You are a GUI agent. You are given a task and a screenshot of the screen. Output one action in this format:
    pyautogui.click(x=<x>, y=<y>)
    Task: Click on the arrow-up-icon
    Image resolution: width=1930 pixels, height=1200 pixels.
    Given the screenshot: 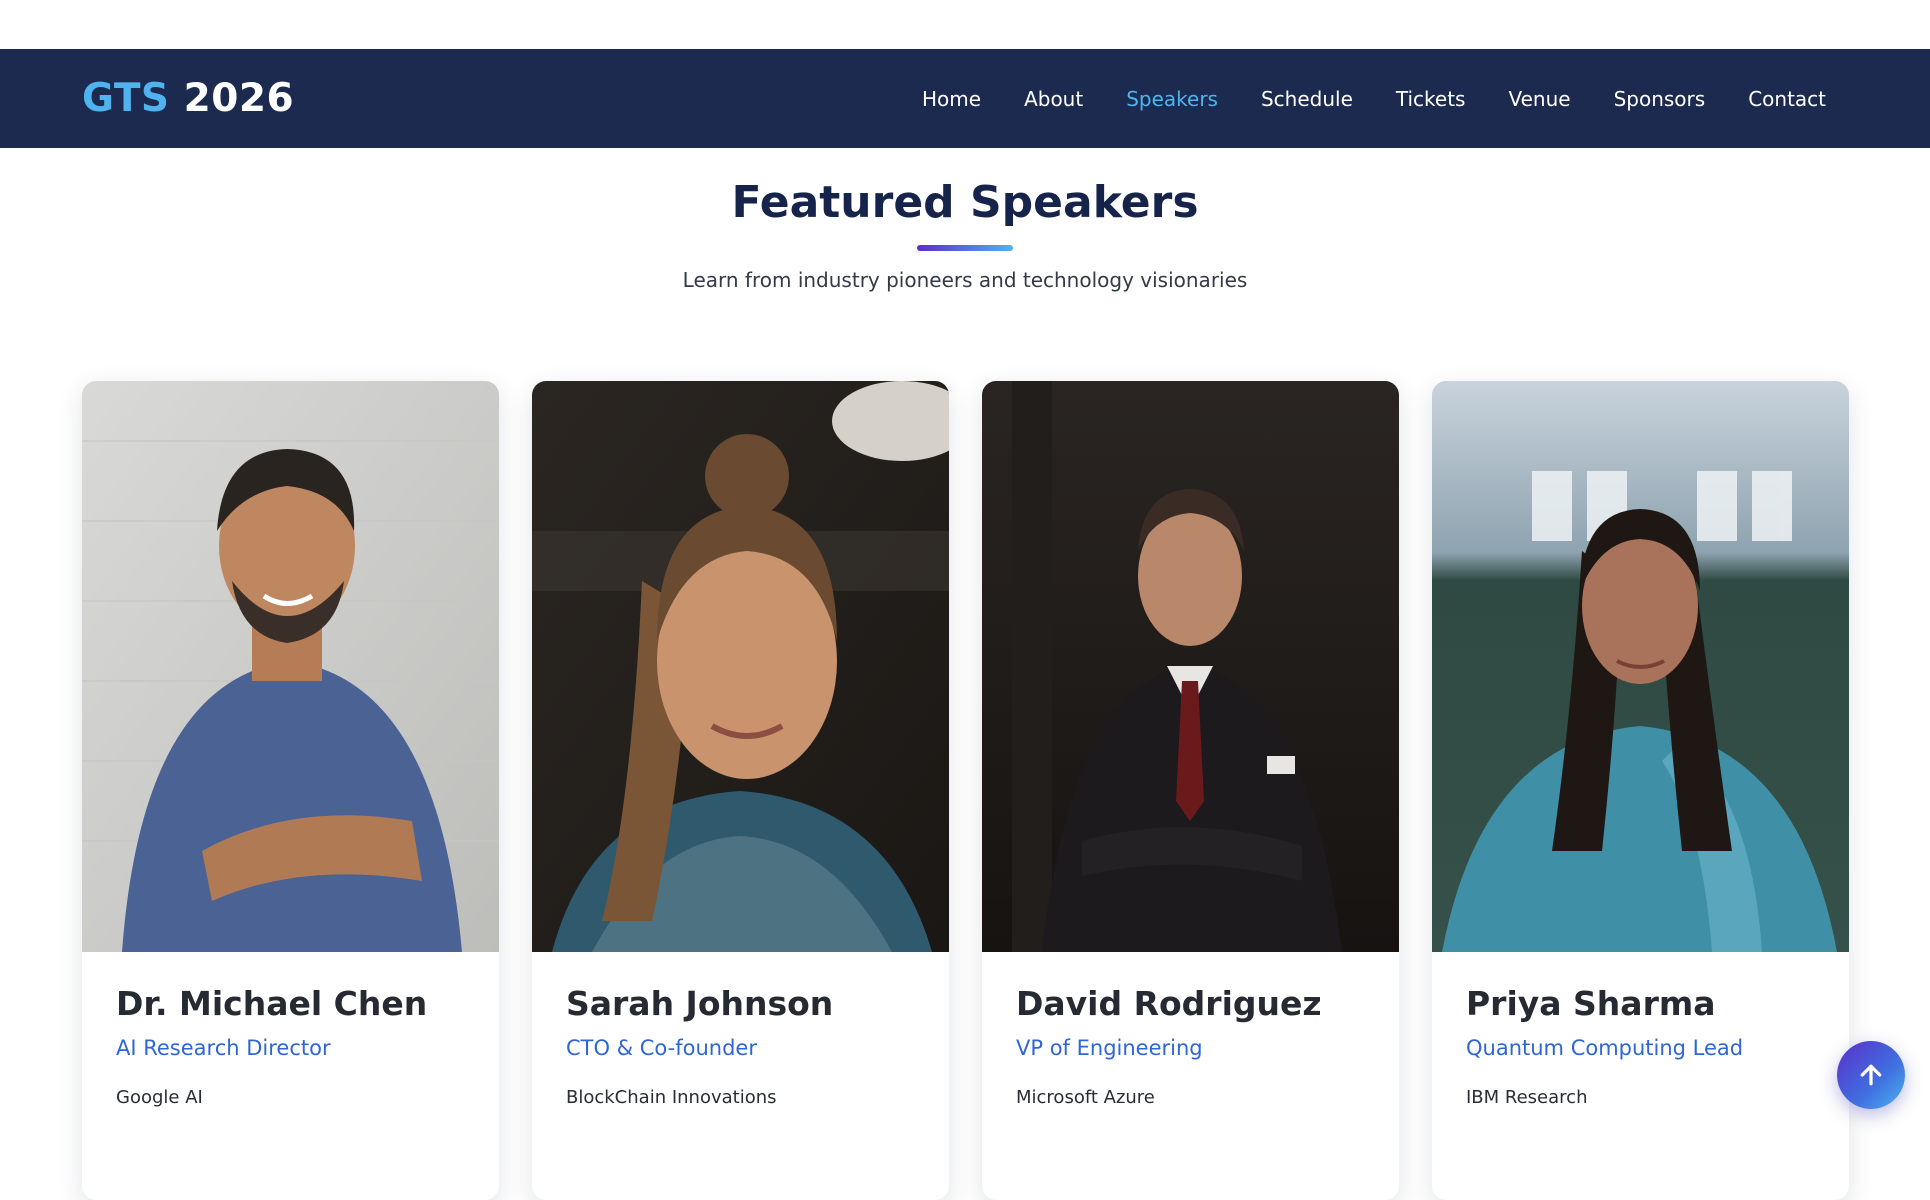 What is the action you would take?
    pyautogui.click(x=1871, y=1075)
    